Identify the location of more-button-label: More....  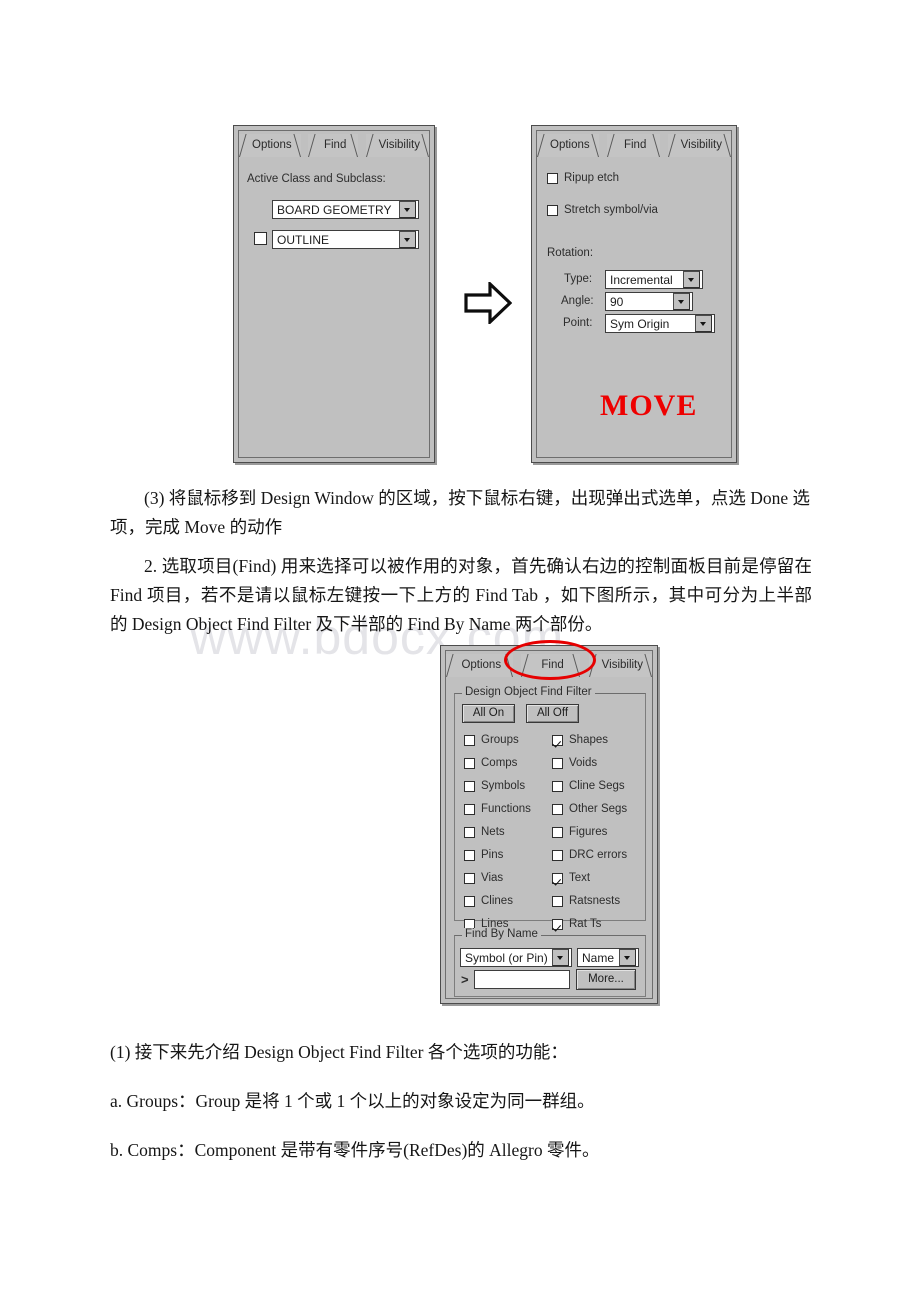
(606, 979).